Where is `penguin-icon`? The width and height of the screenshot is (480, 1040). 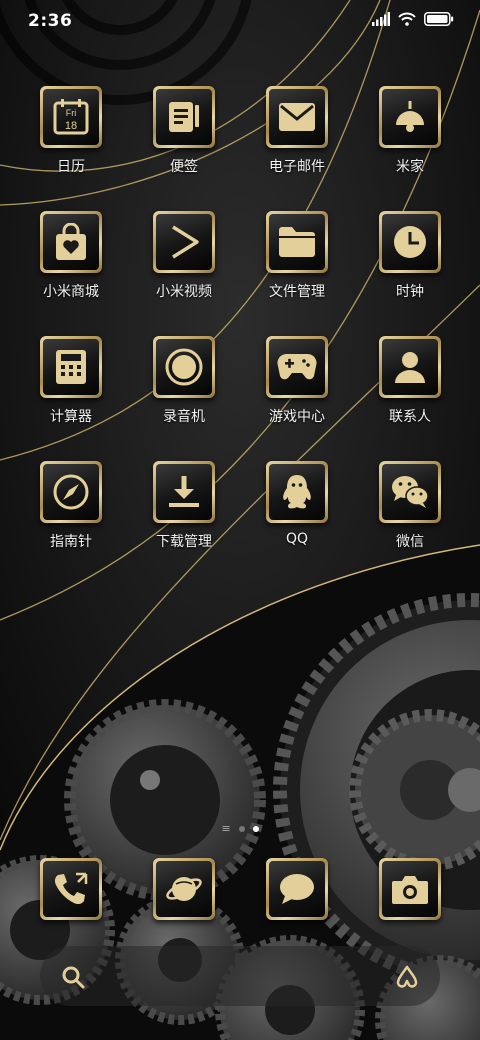 penguin-icon is located at coordinates (297, 492).